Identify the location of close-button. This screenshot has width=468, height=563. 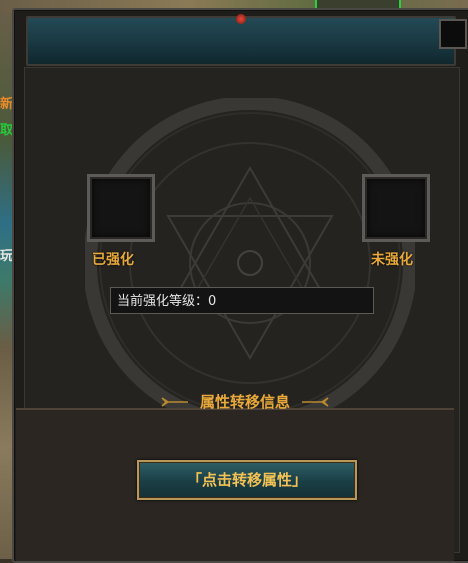
(453, 34).